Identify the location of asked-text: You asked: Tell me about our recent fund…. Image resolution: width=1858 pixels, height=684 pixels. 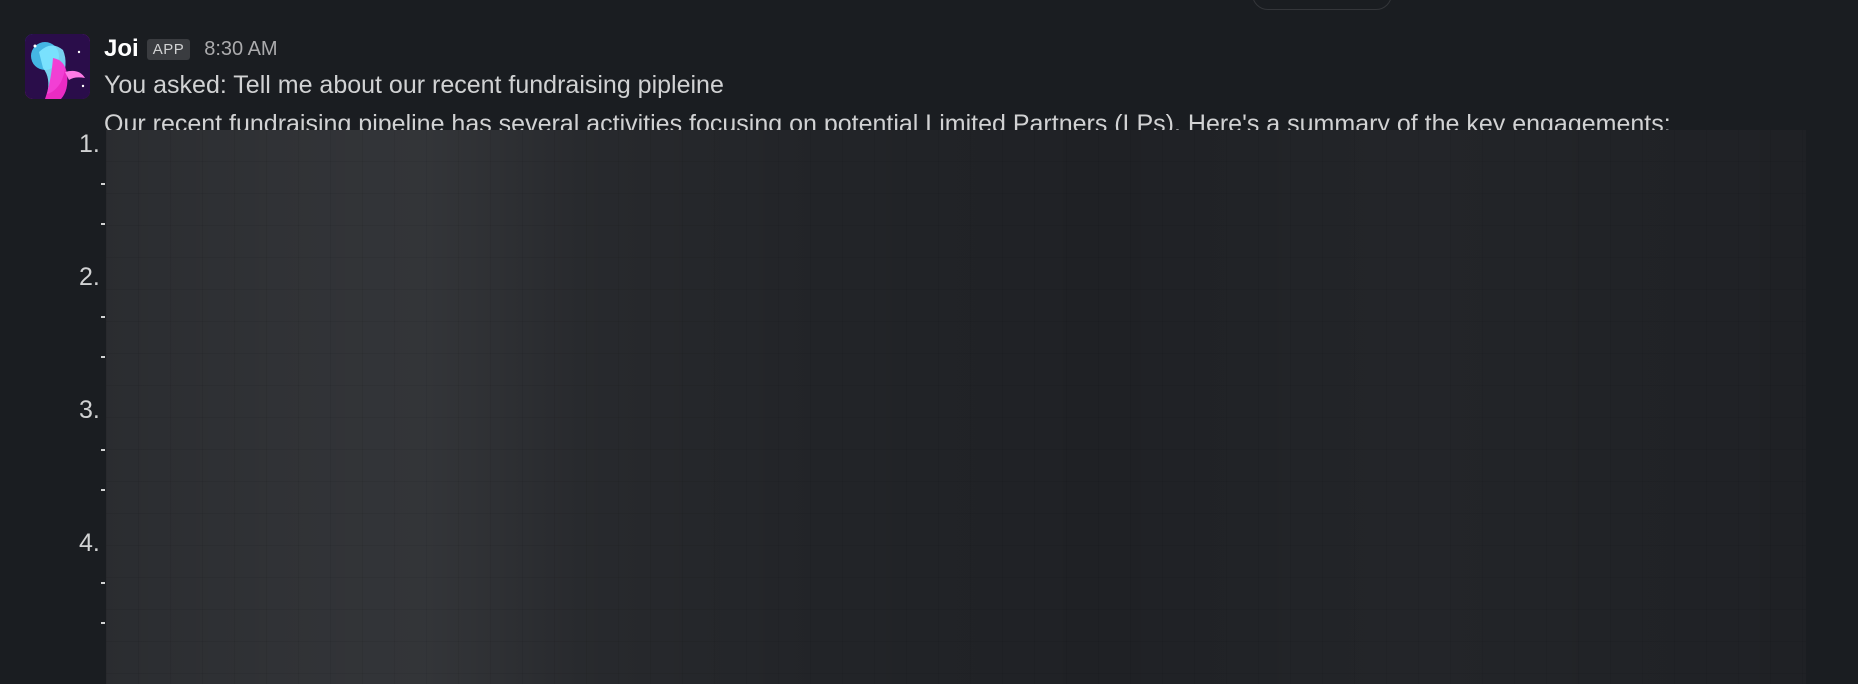
(414, 85).